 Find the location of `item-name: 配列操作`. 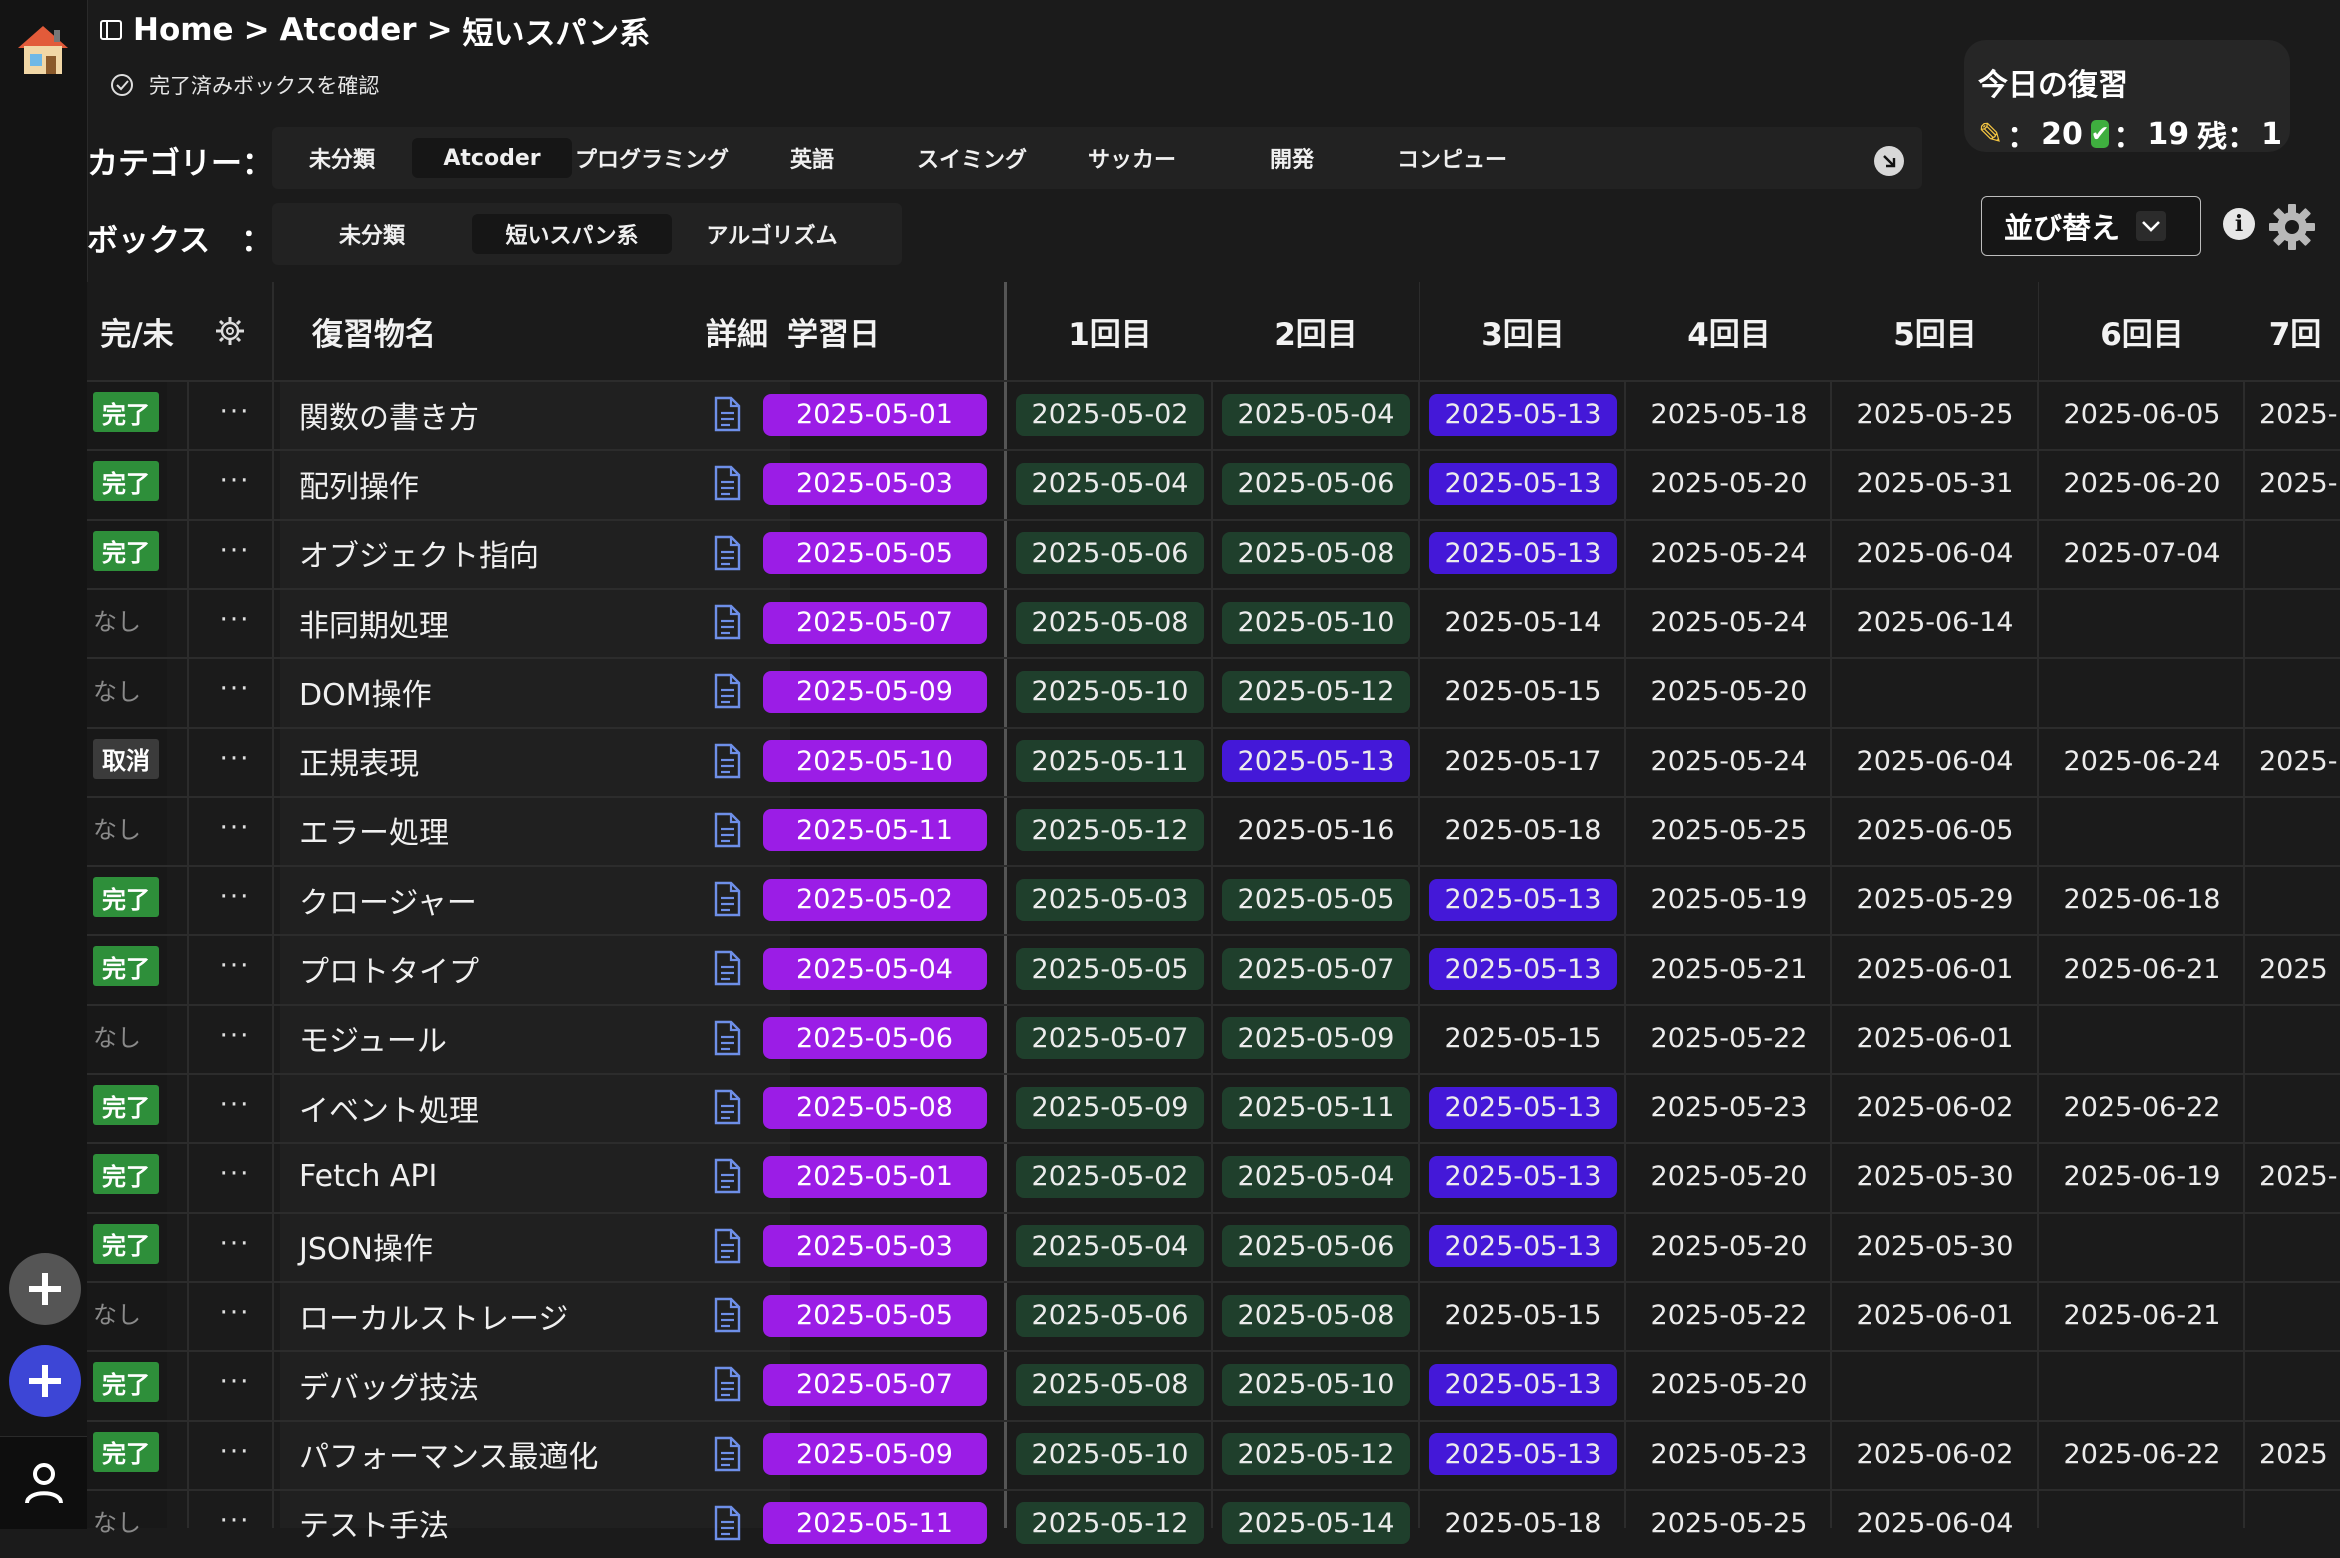

item-name: 配列操作 is located at coordinates (359, 483).